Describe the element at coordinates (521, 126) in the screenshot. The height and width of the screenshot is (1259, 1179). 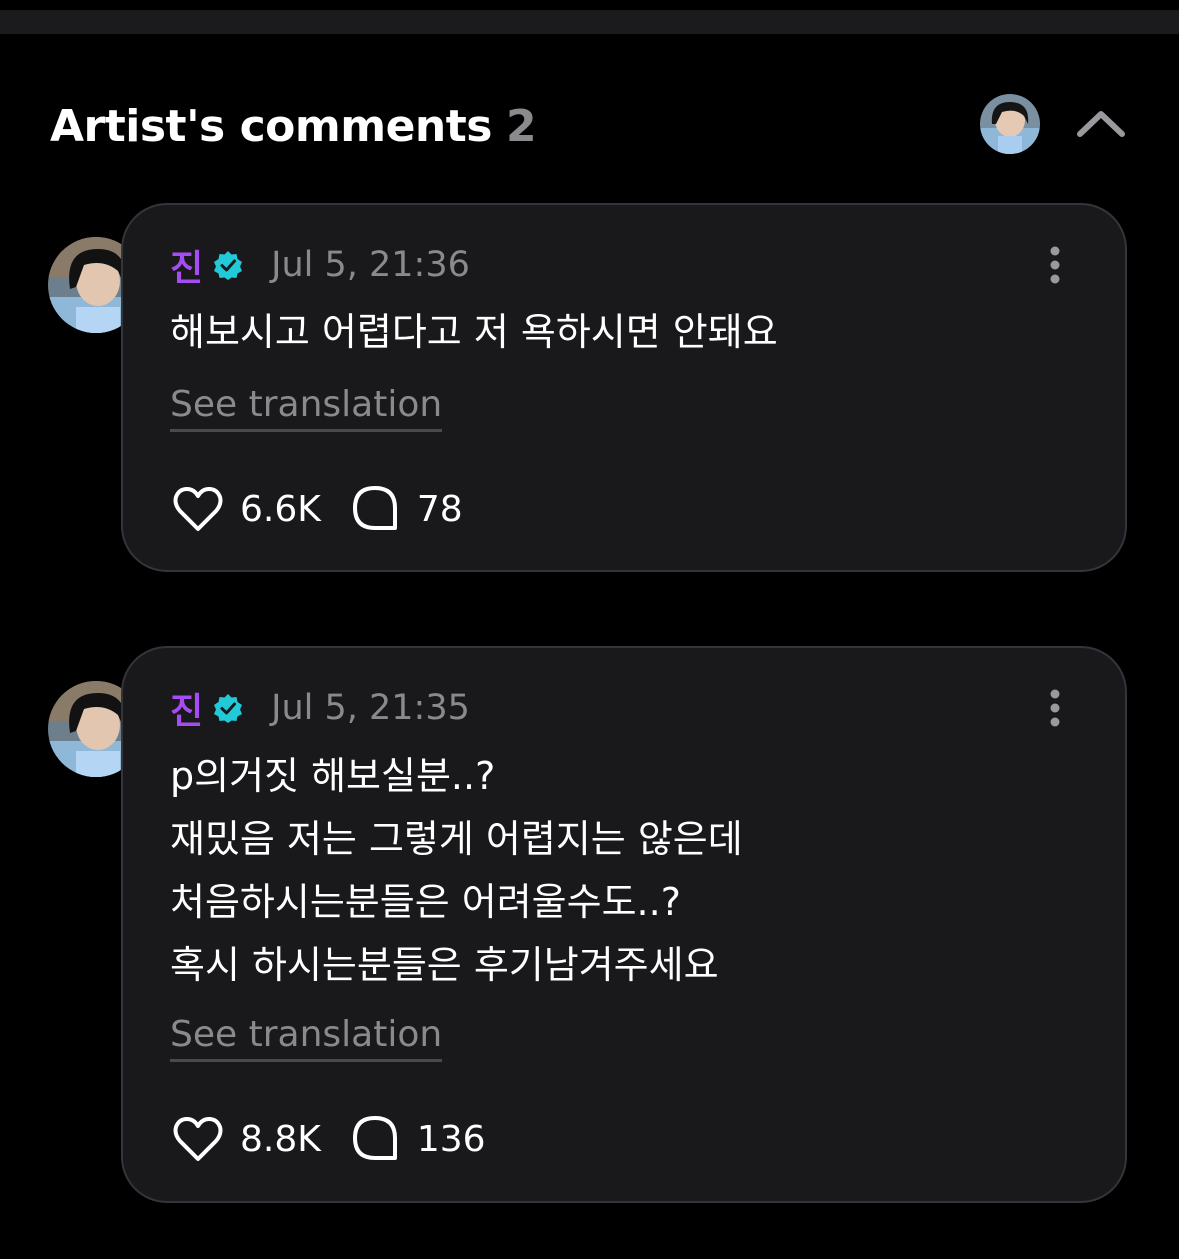
I see `comment-count: 2` at that location.